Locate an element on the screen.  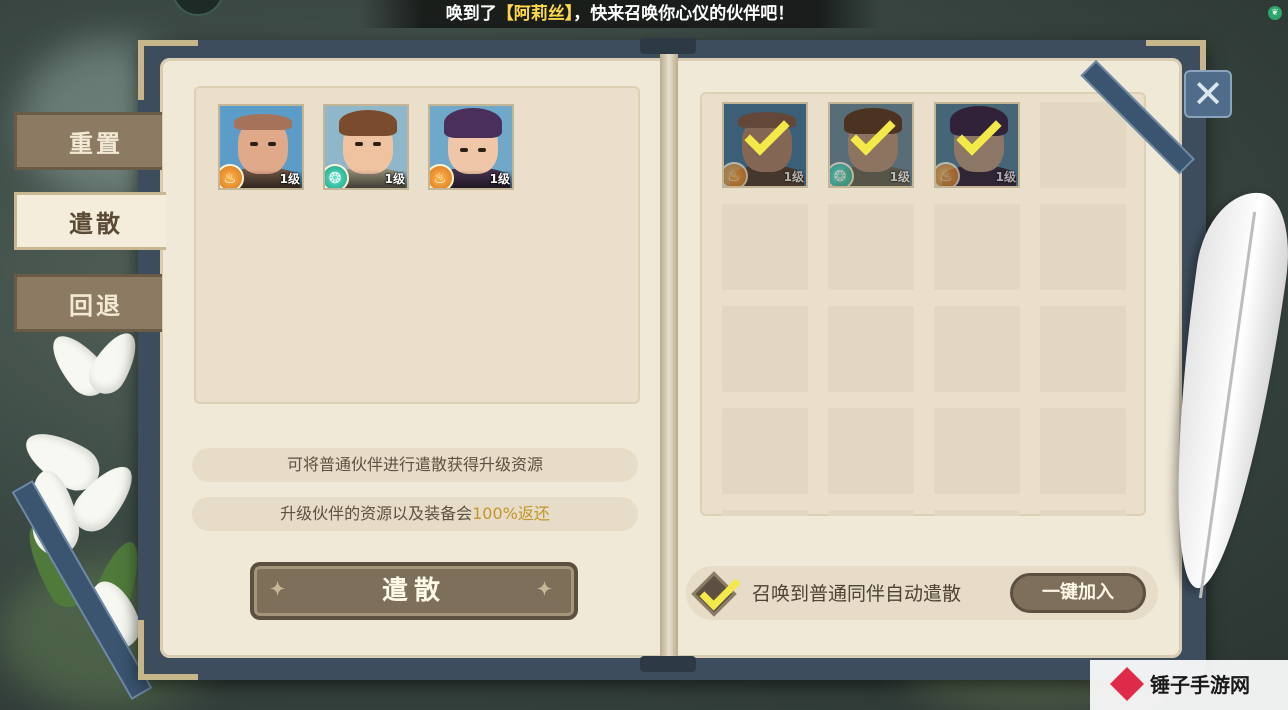
refund-highlight: 100%返还 is located at coordinates (511, 513).